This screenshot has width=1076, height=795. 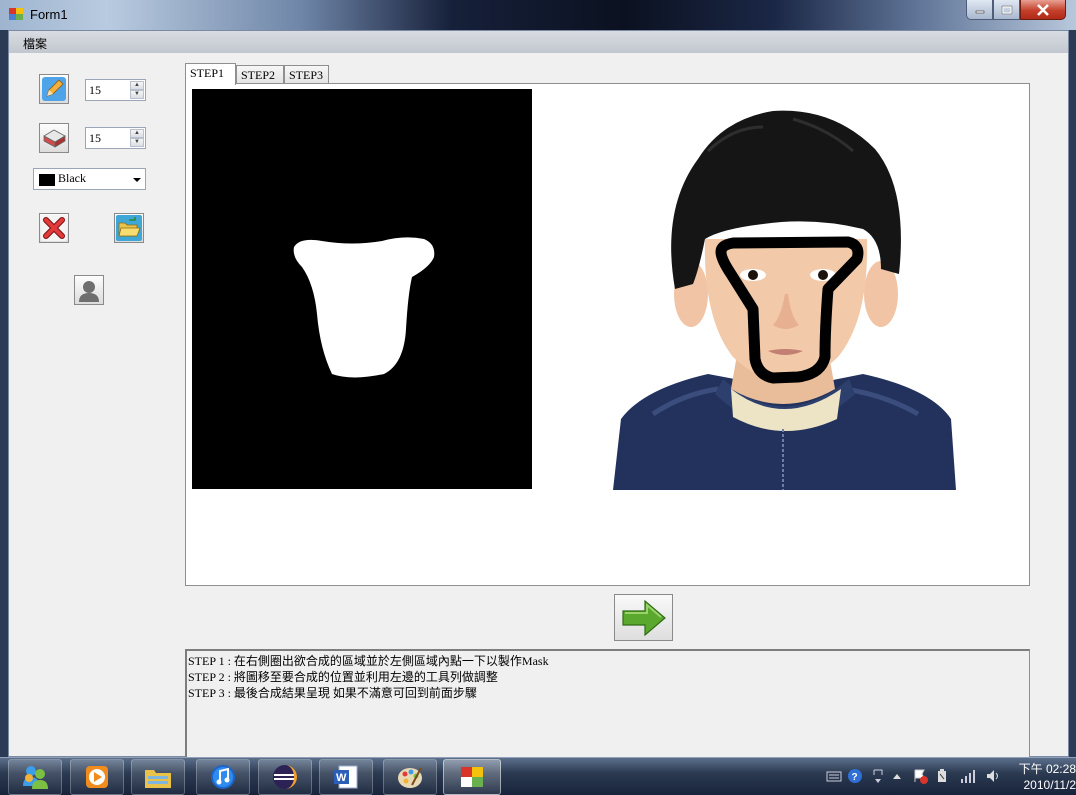 I want to click on app-icon, so click(x=16, y=14).